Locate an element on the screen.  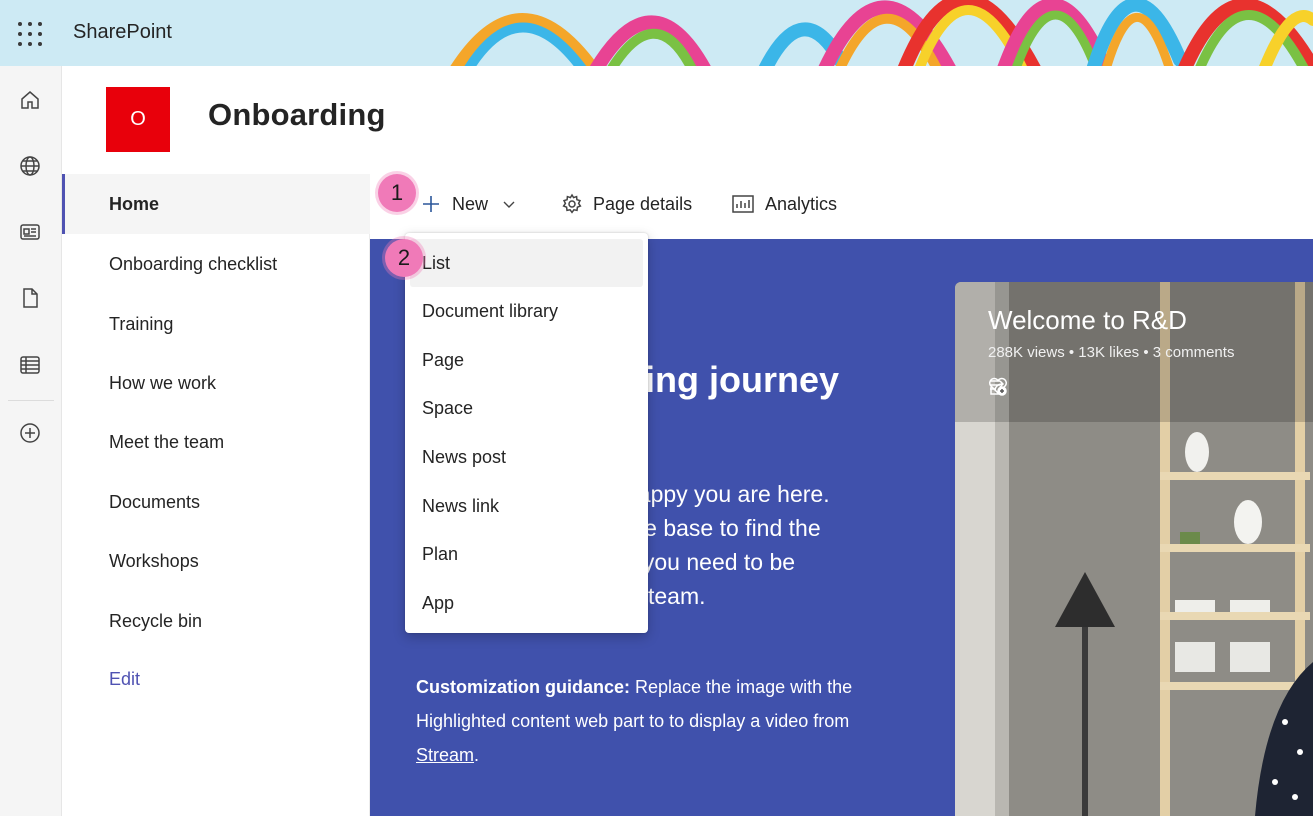
hero-body-line: s you need to be is located at coordinates (710, 562).